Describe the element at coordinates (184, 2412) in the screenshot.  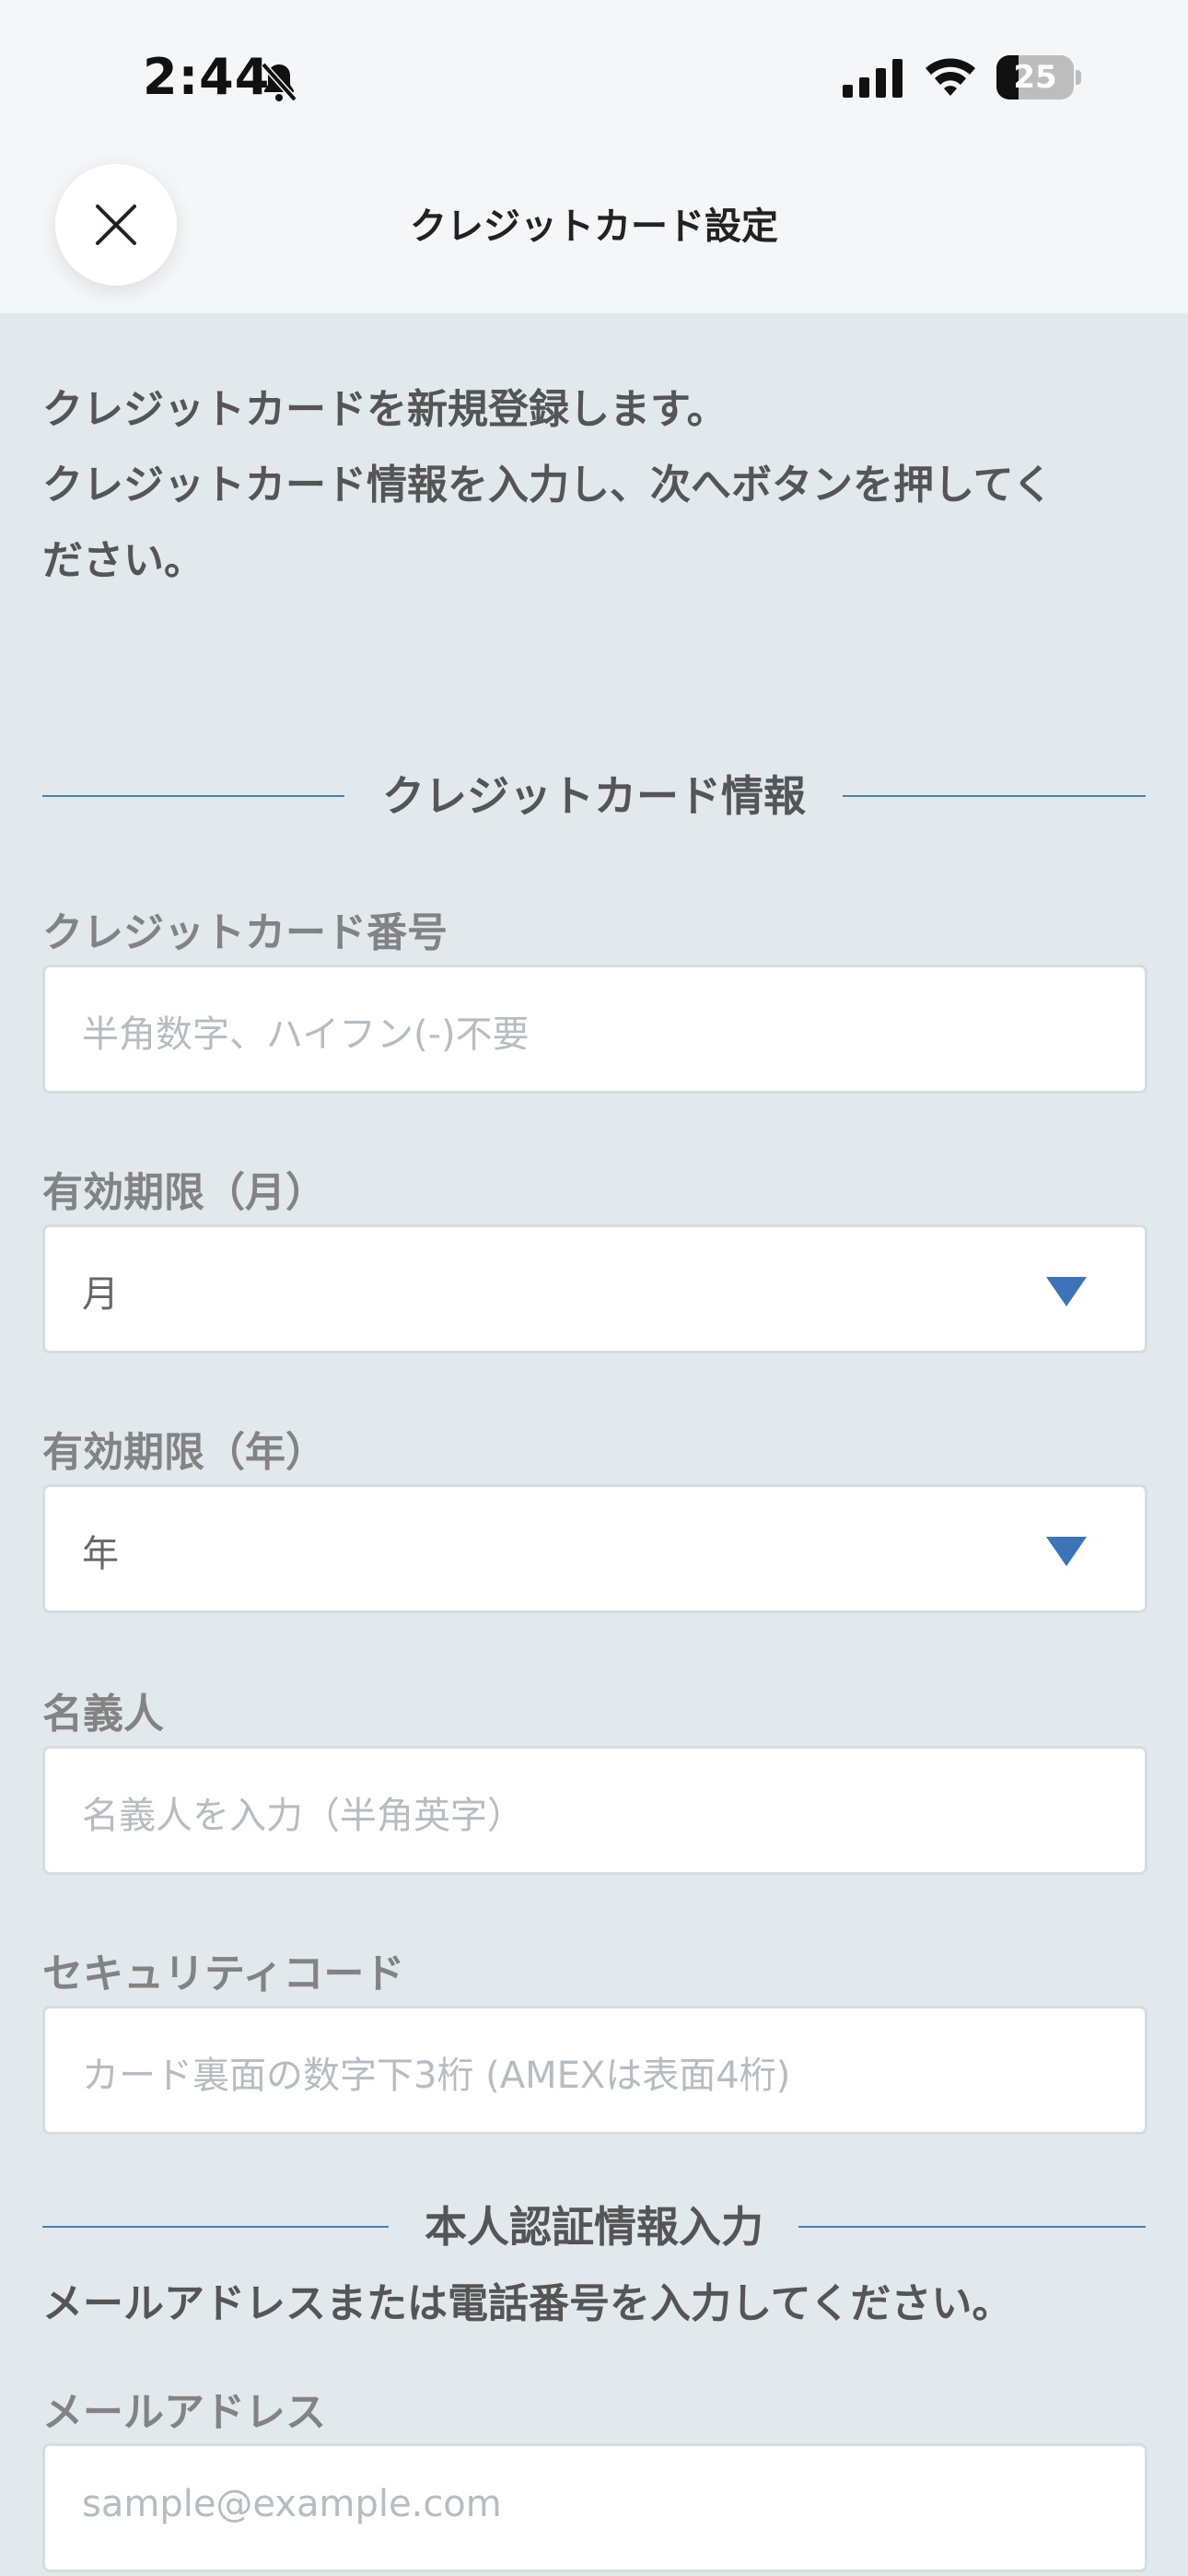
I see `email-label: メールアドレス` at that location.